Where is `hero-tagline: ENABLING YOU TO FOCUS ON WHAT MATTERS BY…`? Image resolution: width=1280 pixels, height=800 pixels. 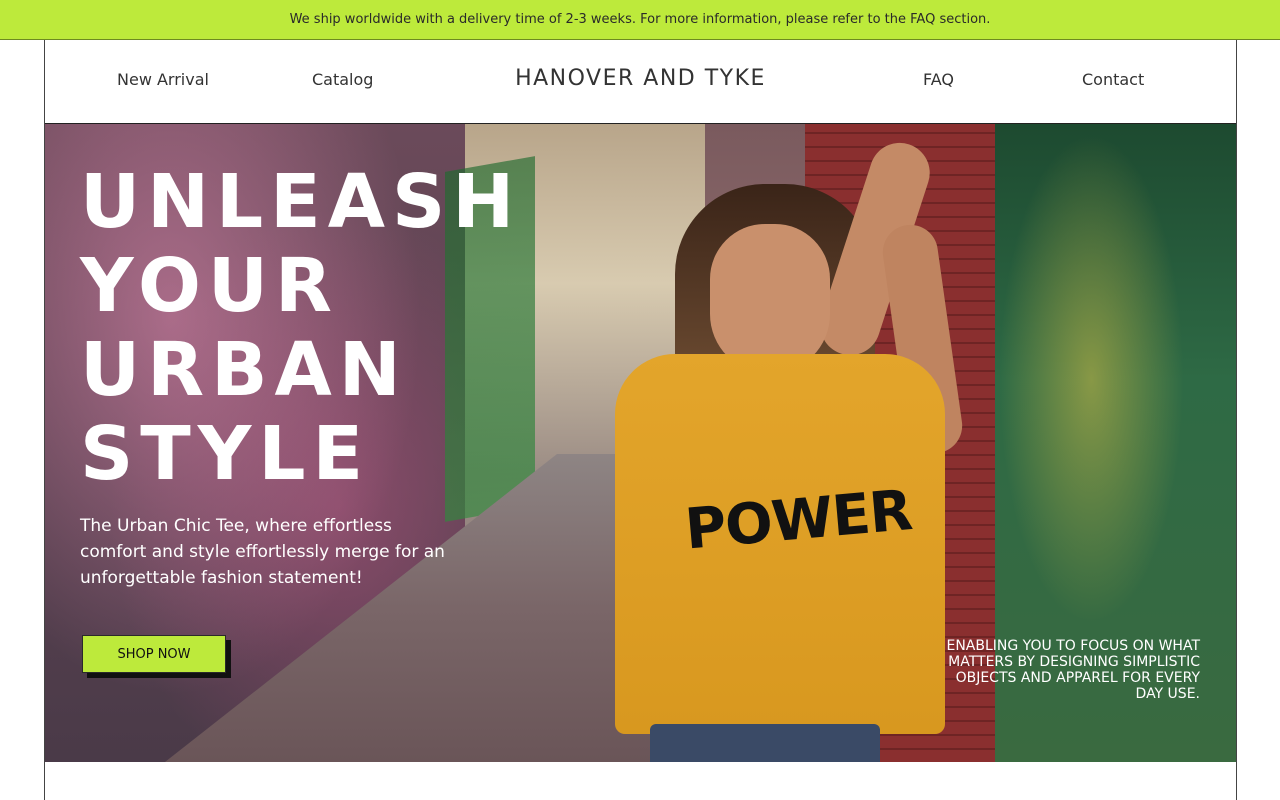 hero-tagline: ENABLING YOU TO FOCUS ON WHAT MATTERS BY… is located at coordinates (1073, 670).